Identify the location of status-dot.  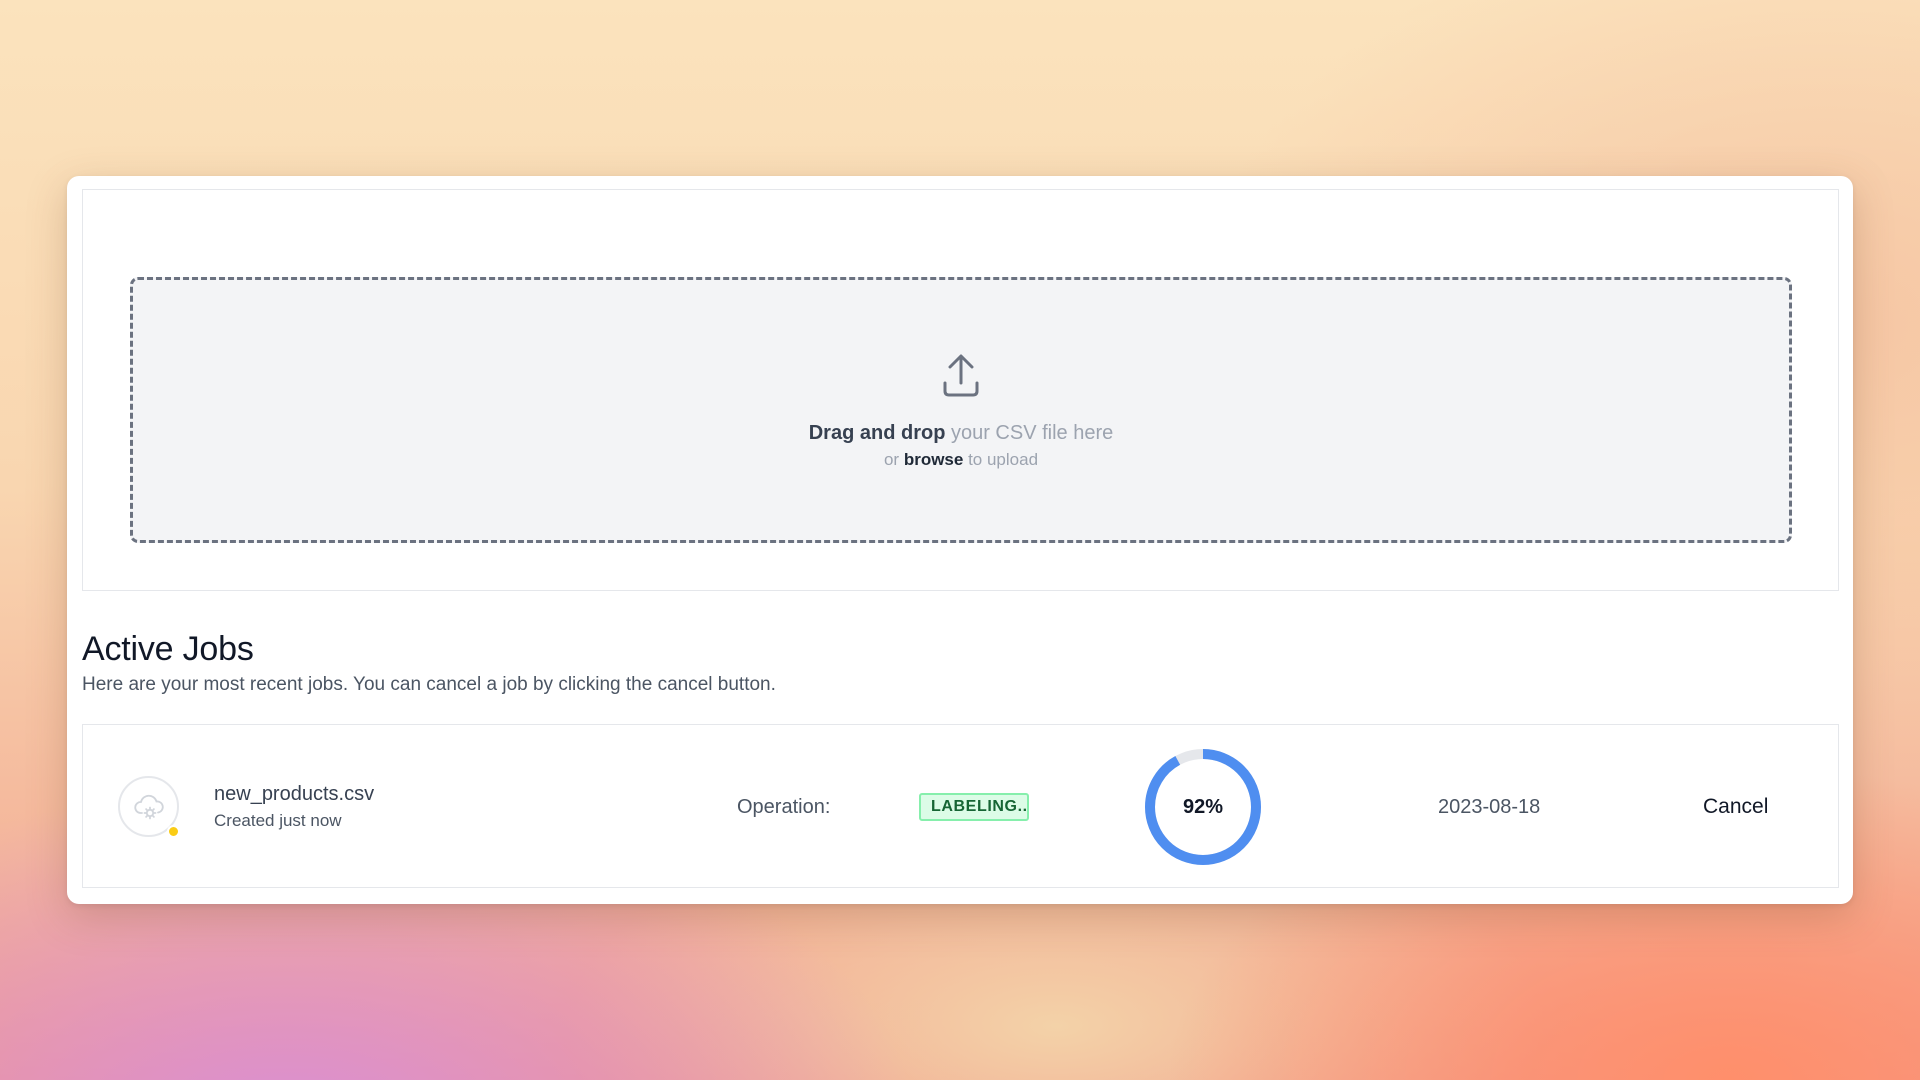
(173, 831).